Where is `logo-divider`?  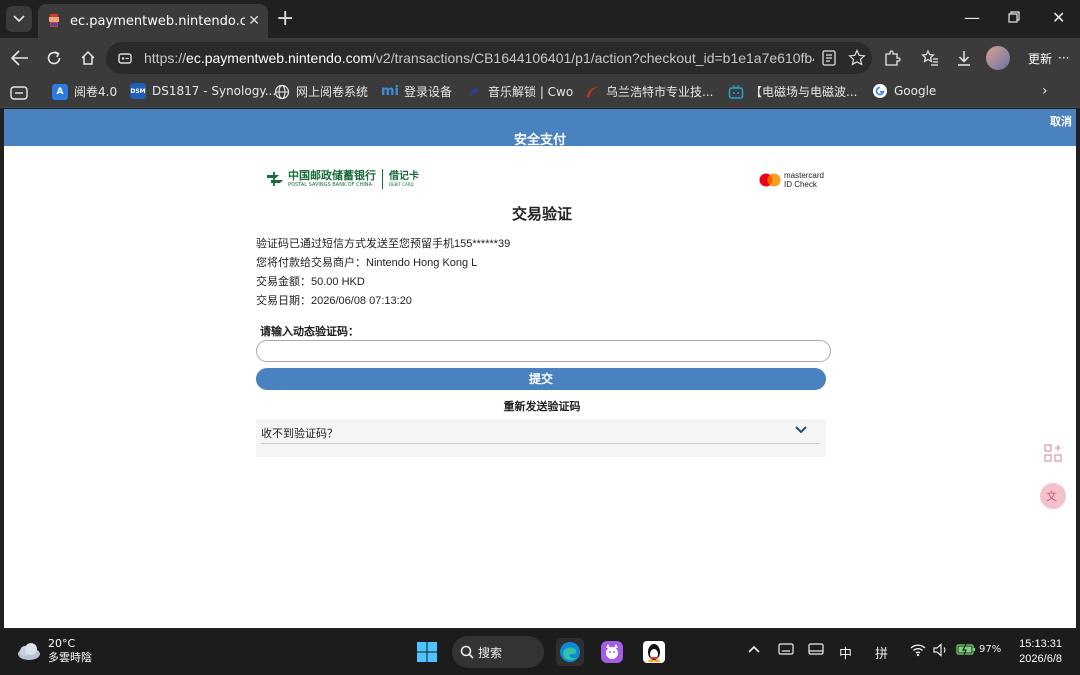 logo-divider is located at coordinates (382, 179).